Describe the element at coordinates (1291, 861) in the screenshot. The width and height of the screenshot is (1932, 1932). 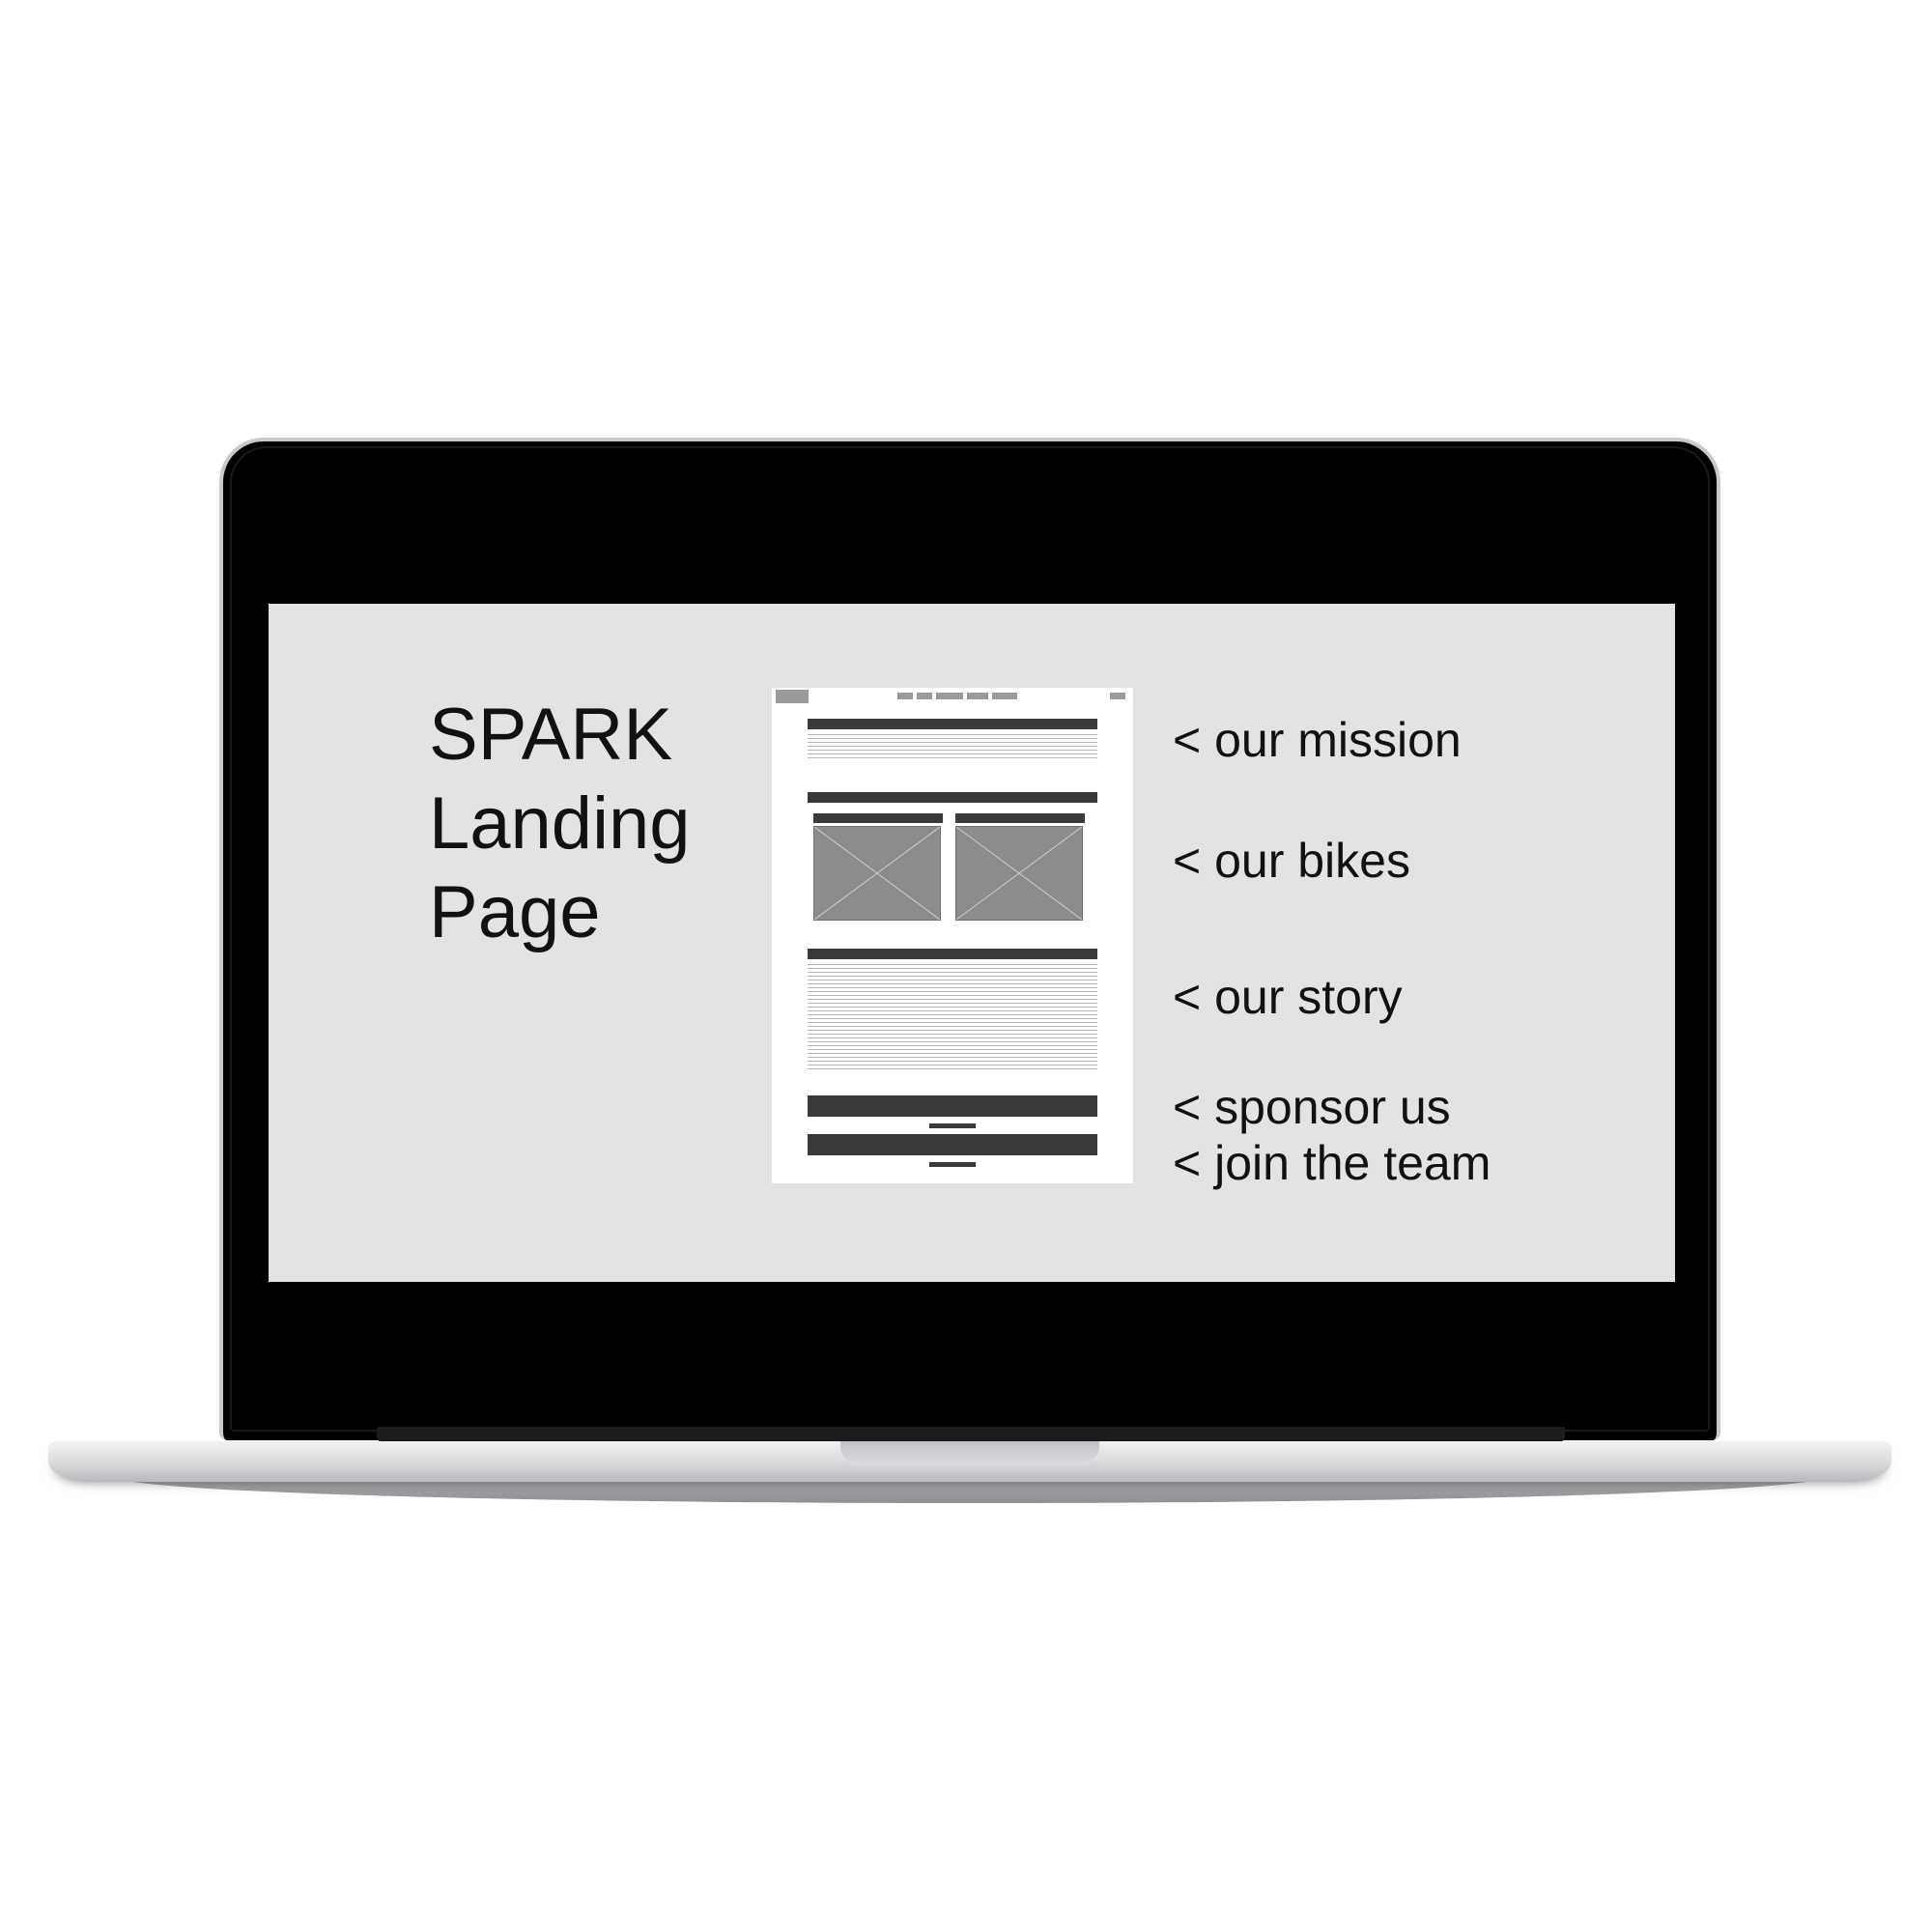
I see `label-our-bikes: < our bikes` at that location.